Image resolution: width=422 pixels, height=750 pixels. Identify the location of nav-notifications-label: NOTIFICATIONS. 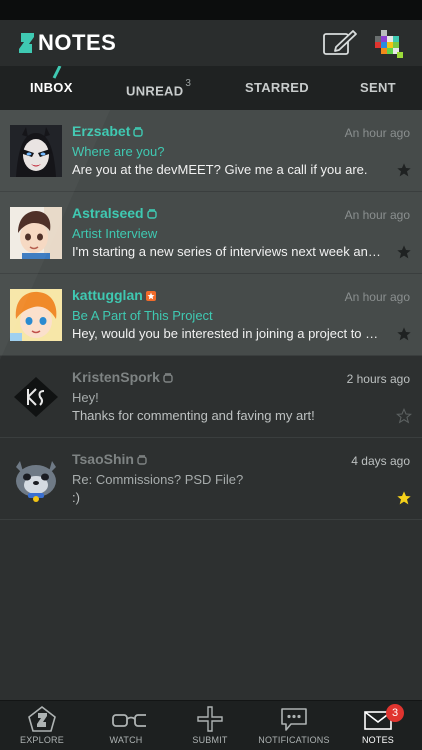
(294, 740).